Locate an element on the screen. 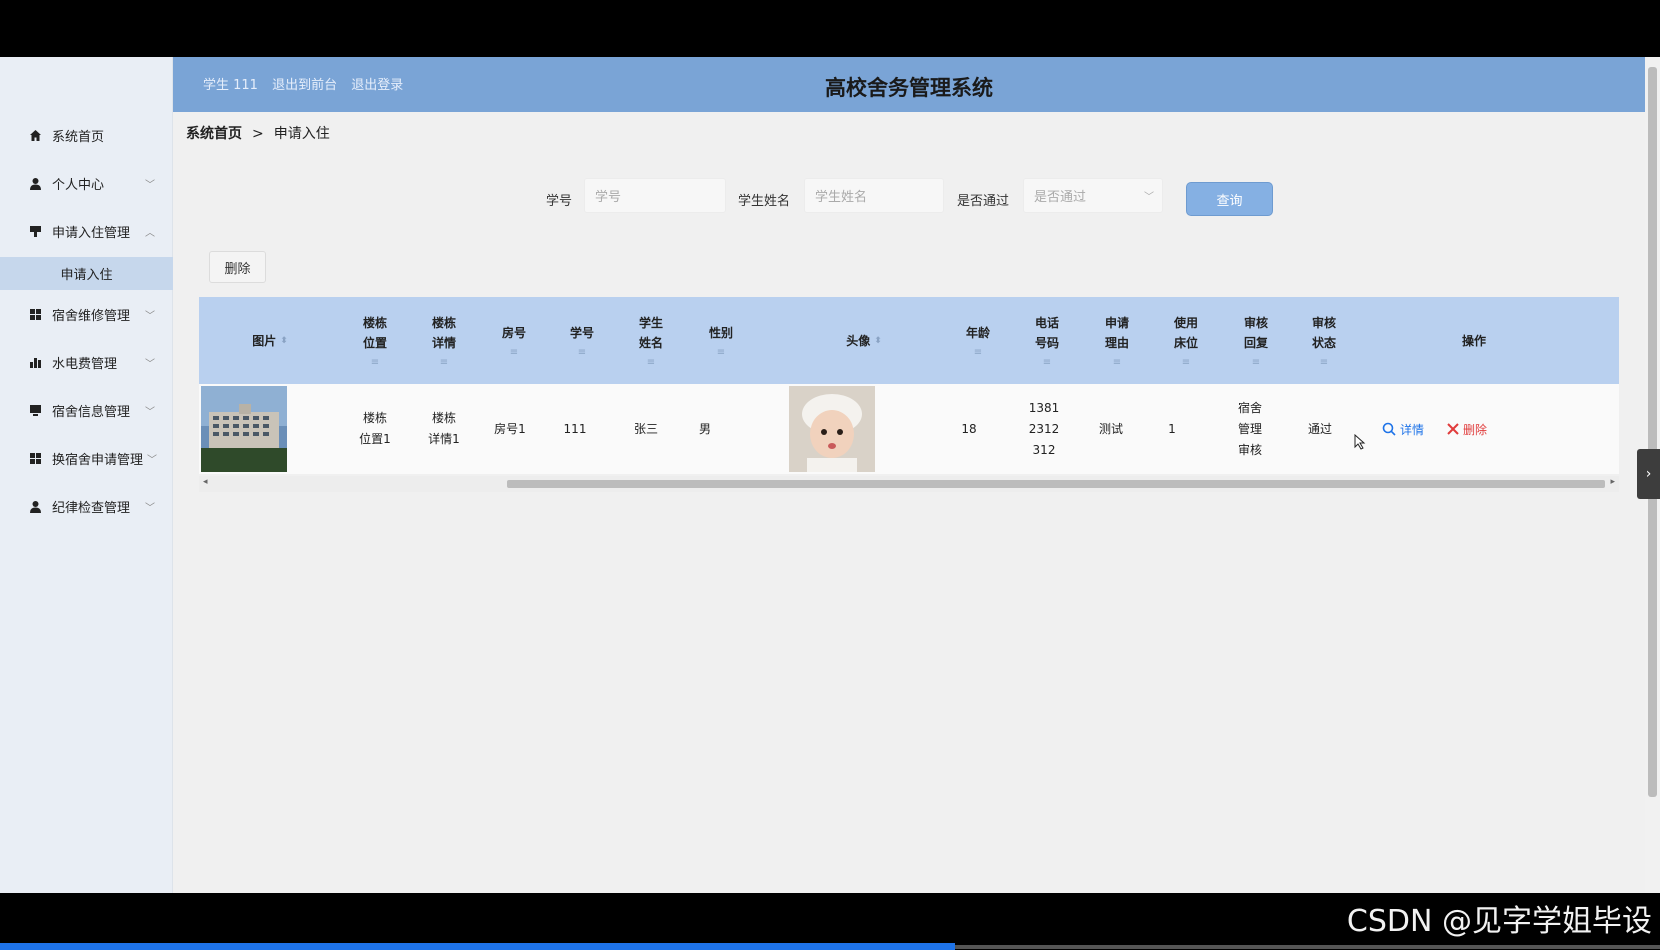 The image size is (1660, 950). passed-select: 是否通过 ﹀ is located at coordinates (1093, 195).